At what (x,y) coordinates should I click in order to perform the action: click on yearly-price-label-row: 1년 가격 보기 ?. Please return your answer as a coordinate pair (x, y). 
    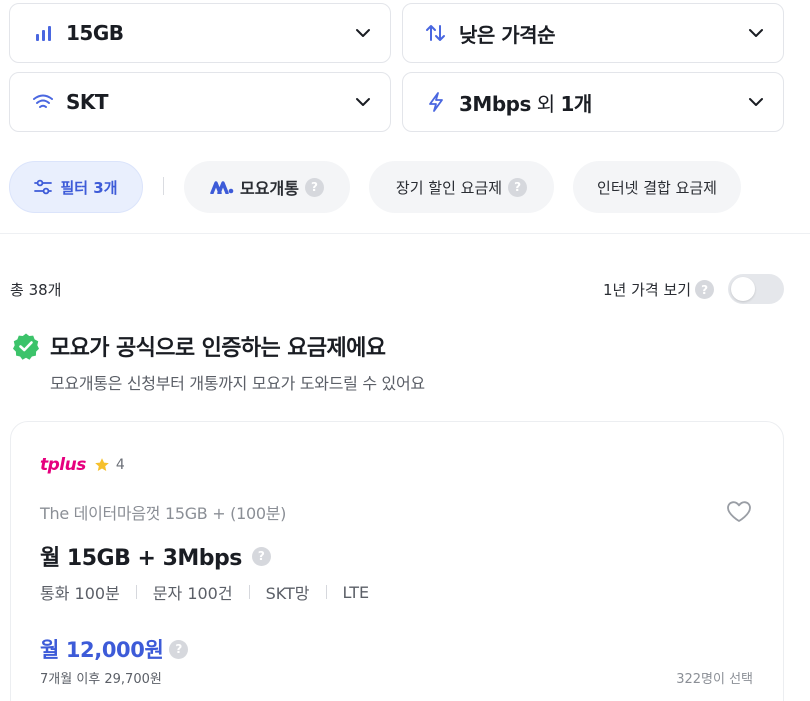
    Looking at the image, I should click on (659, 289).